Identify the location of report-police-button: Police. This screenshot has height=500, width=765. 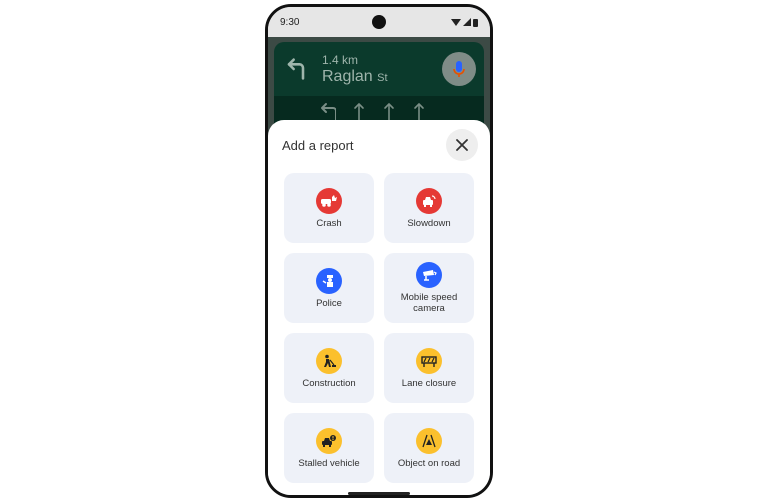
(329, 288).